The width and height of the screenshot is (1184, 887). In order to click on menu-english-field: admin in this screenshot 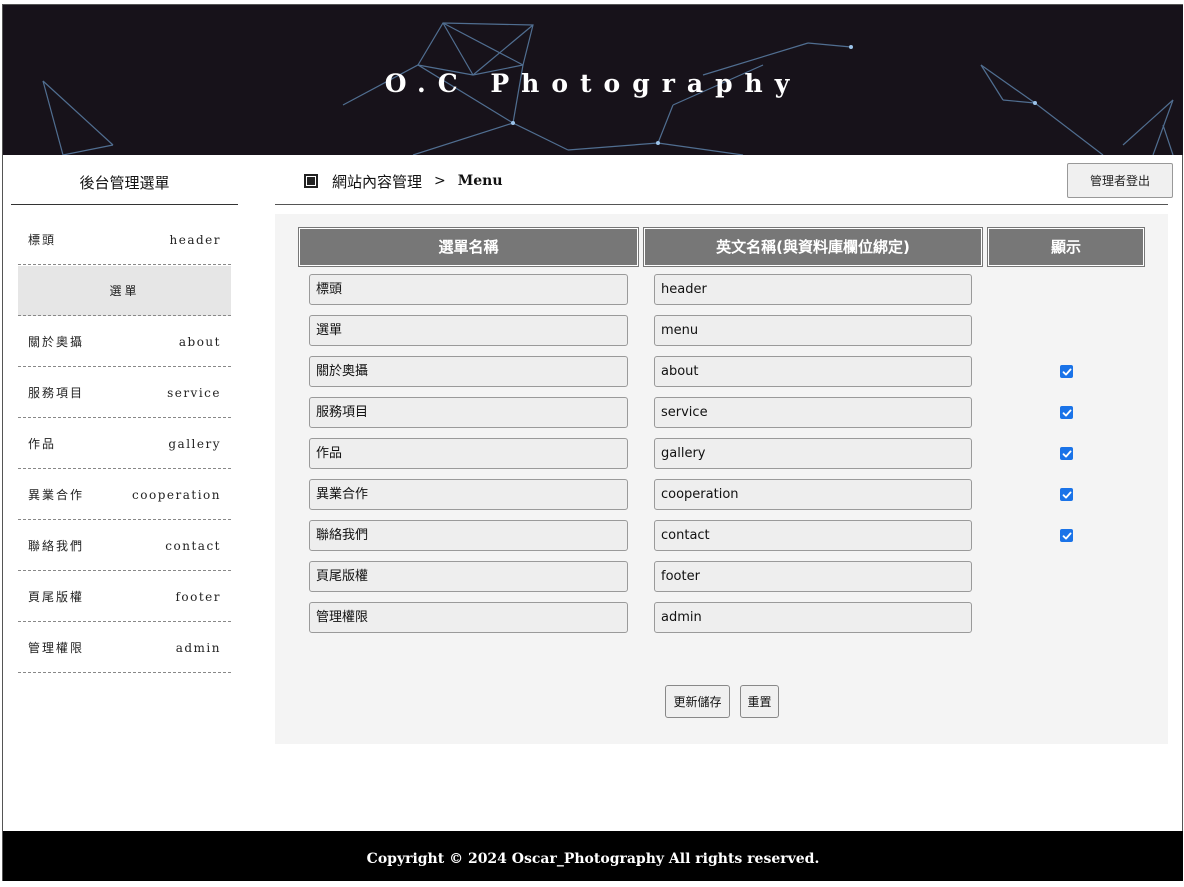, I will do `click(813, 617)`.